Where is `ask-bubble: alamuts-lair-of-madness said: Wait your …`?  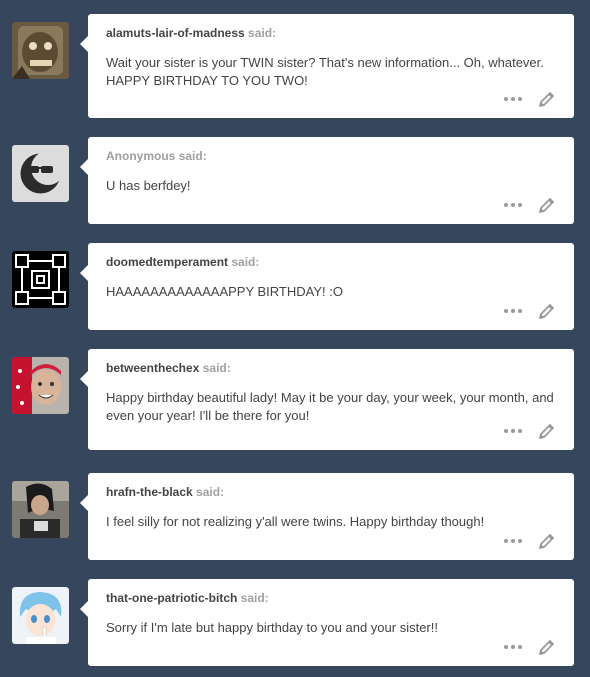
ask-bubble: alamuts-lair-of-madness said: Wait your … is located at coordinates (327, 66).